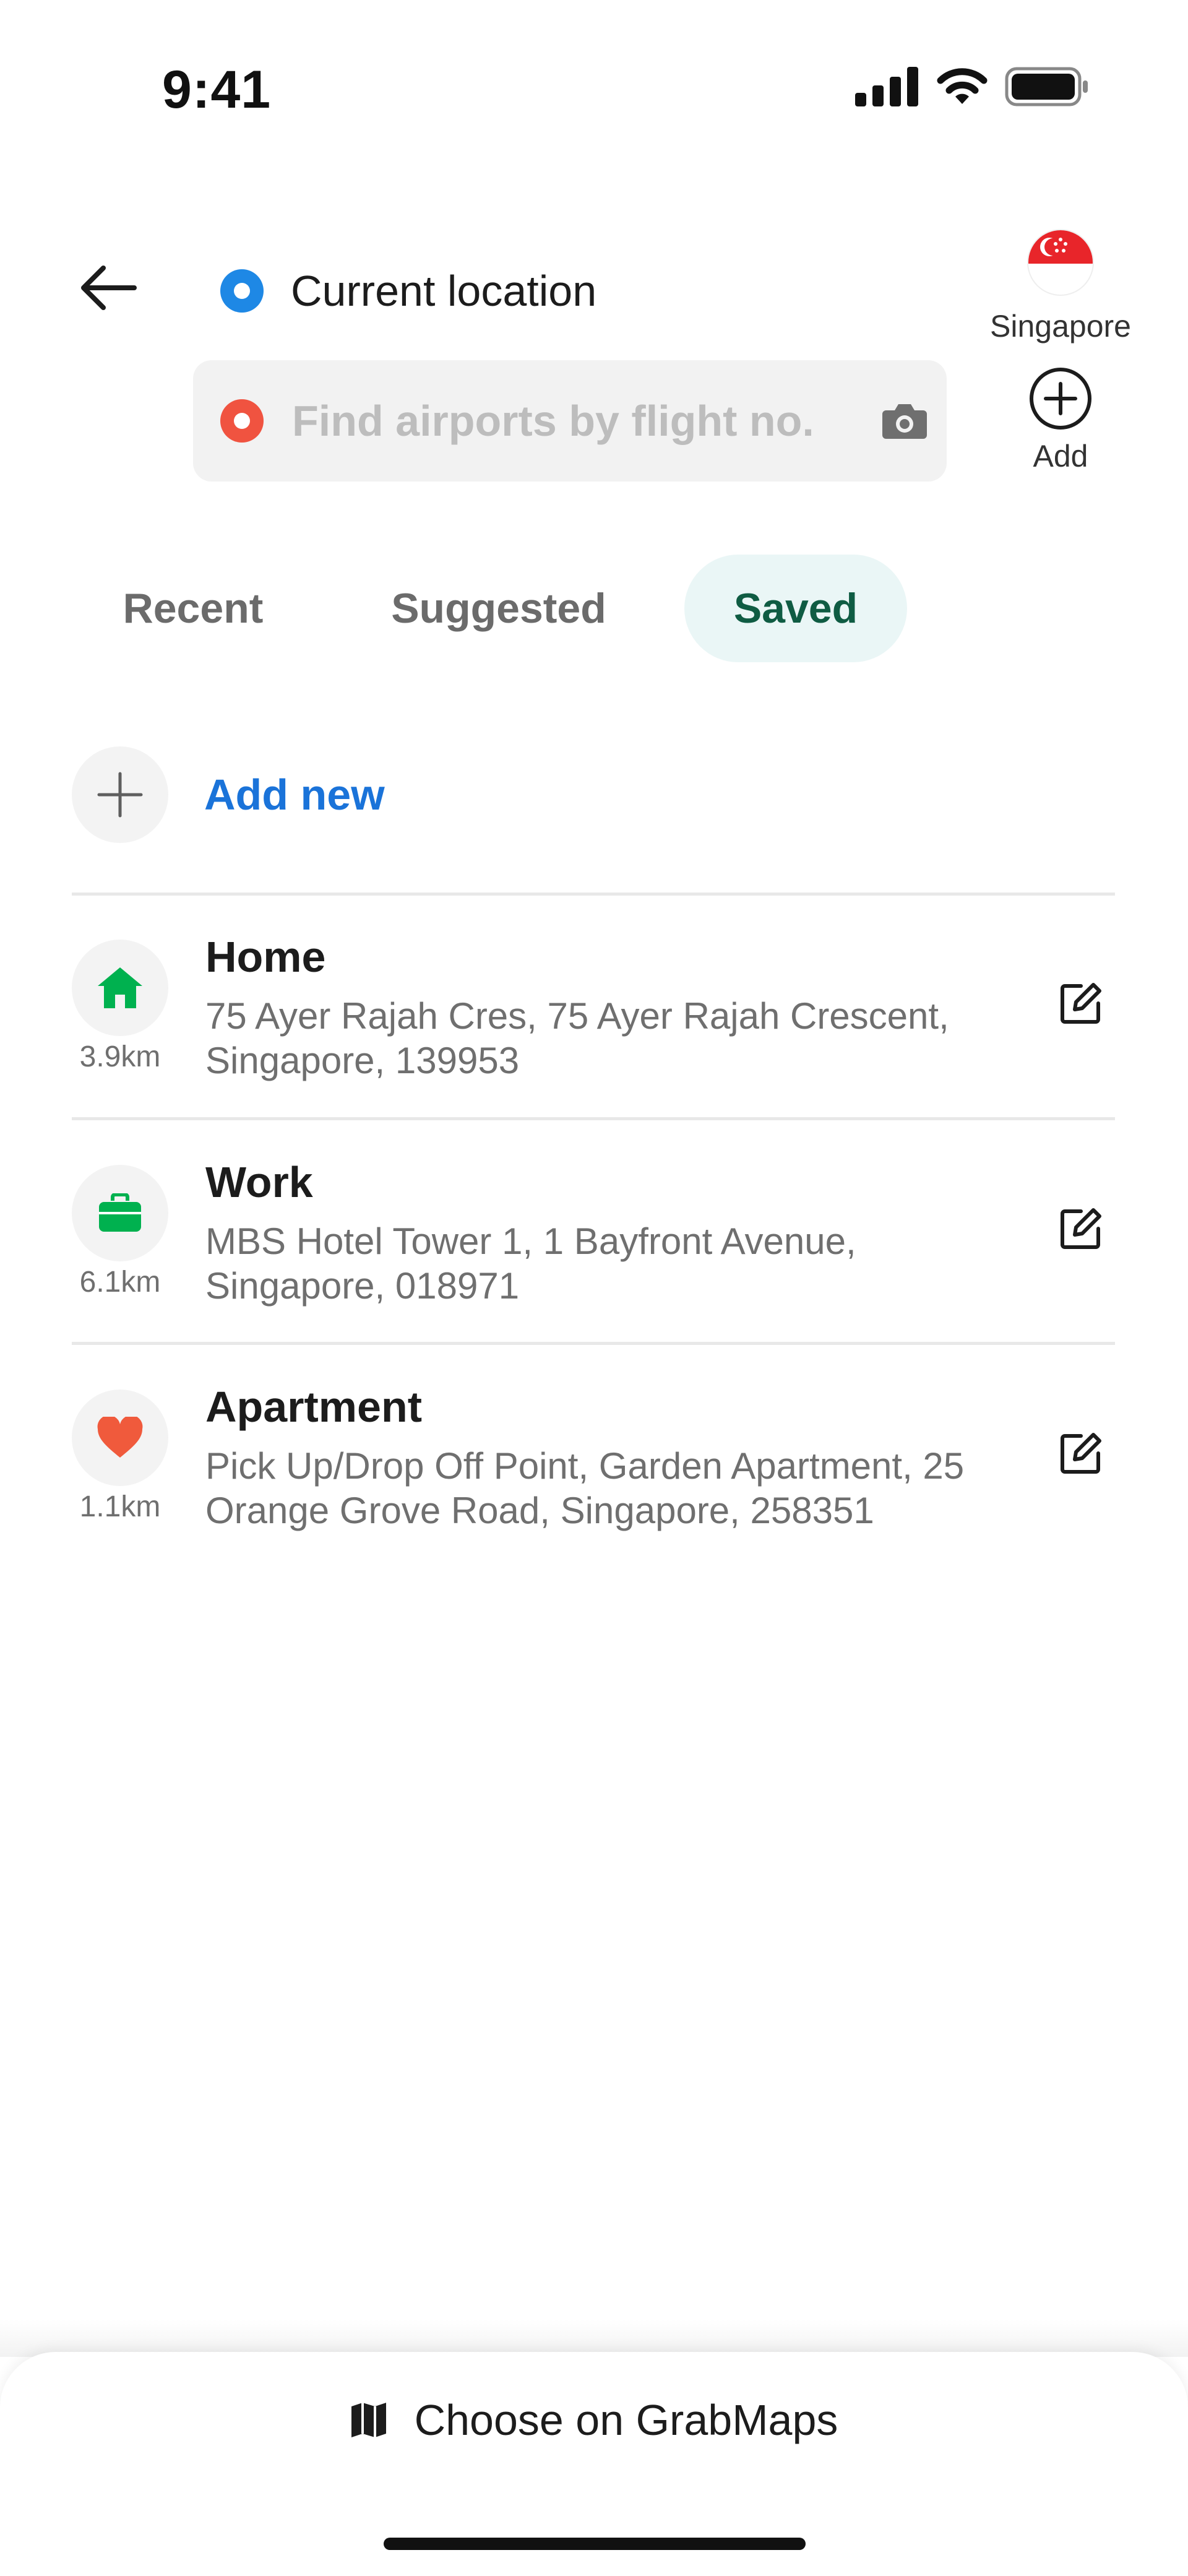 The width and height of the screenshot is (1188, 2576). I want to click on arrow-left-icon, so click(109, 288).